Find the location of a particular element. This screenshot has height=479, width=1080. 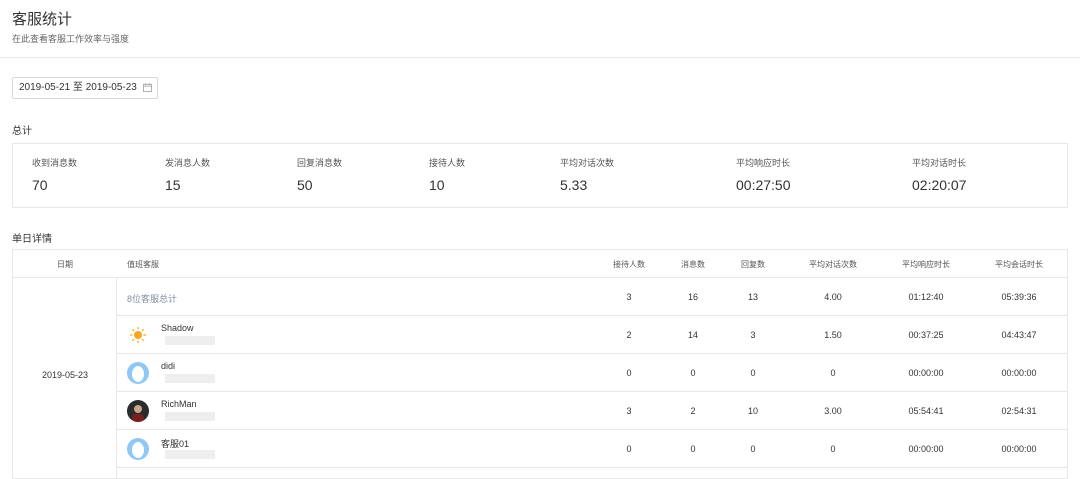

cell-received: 2 is located at coordinates (629, 335).